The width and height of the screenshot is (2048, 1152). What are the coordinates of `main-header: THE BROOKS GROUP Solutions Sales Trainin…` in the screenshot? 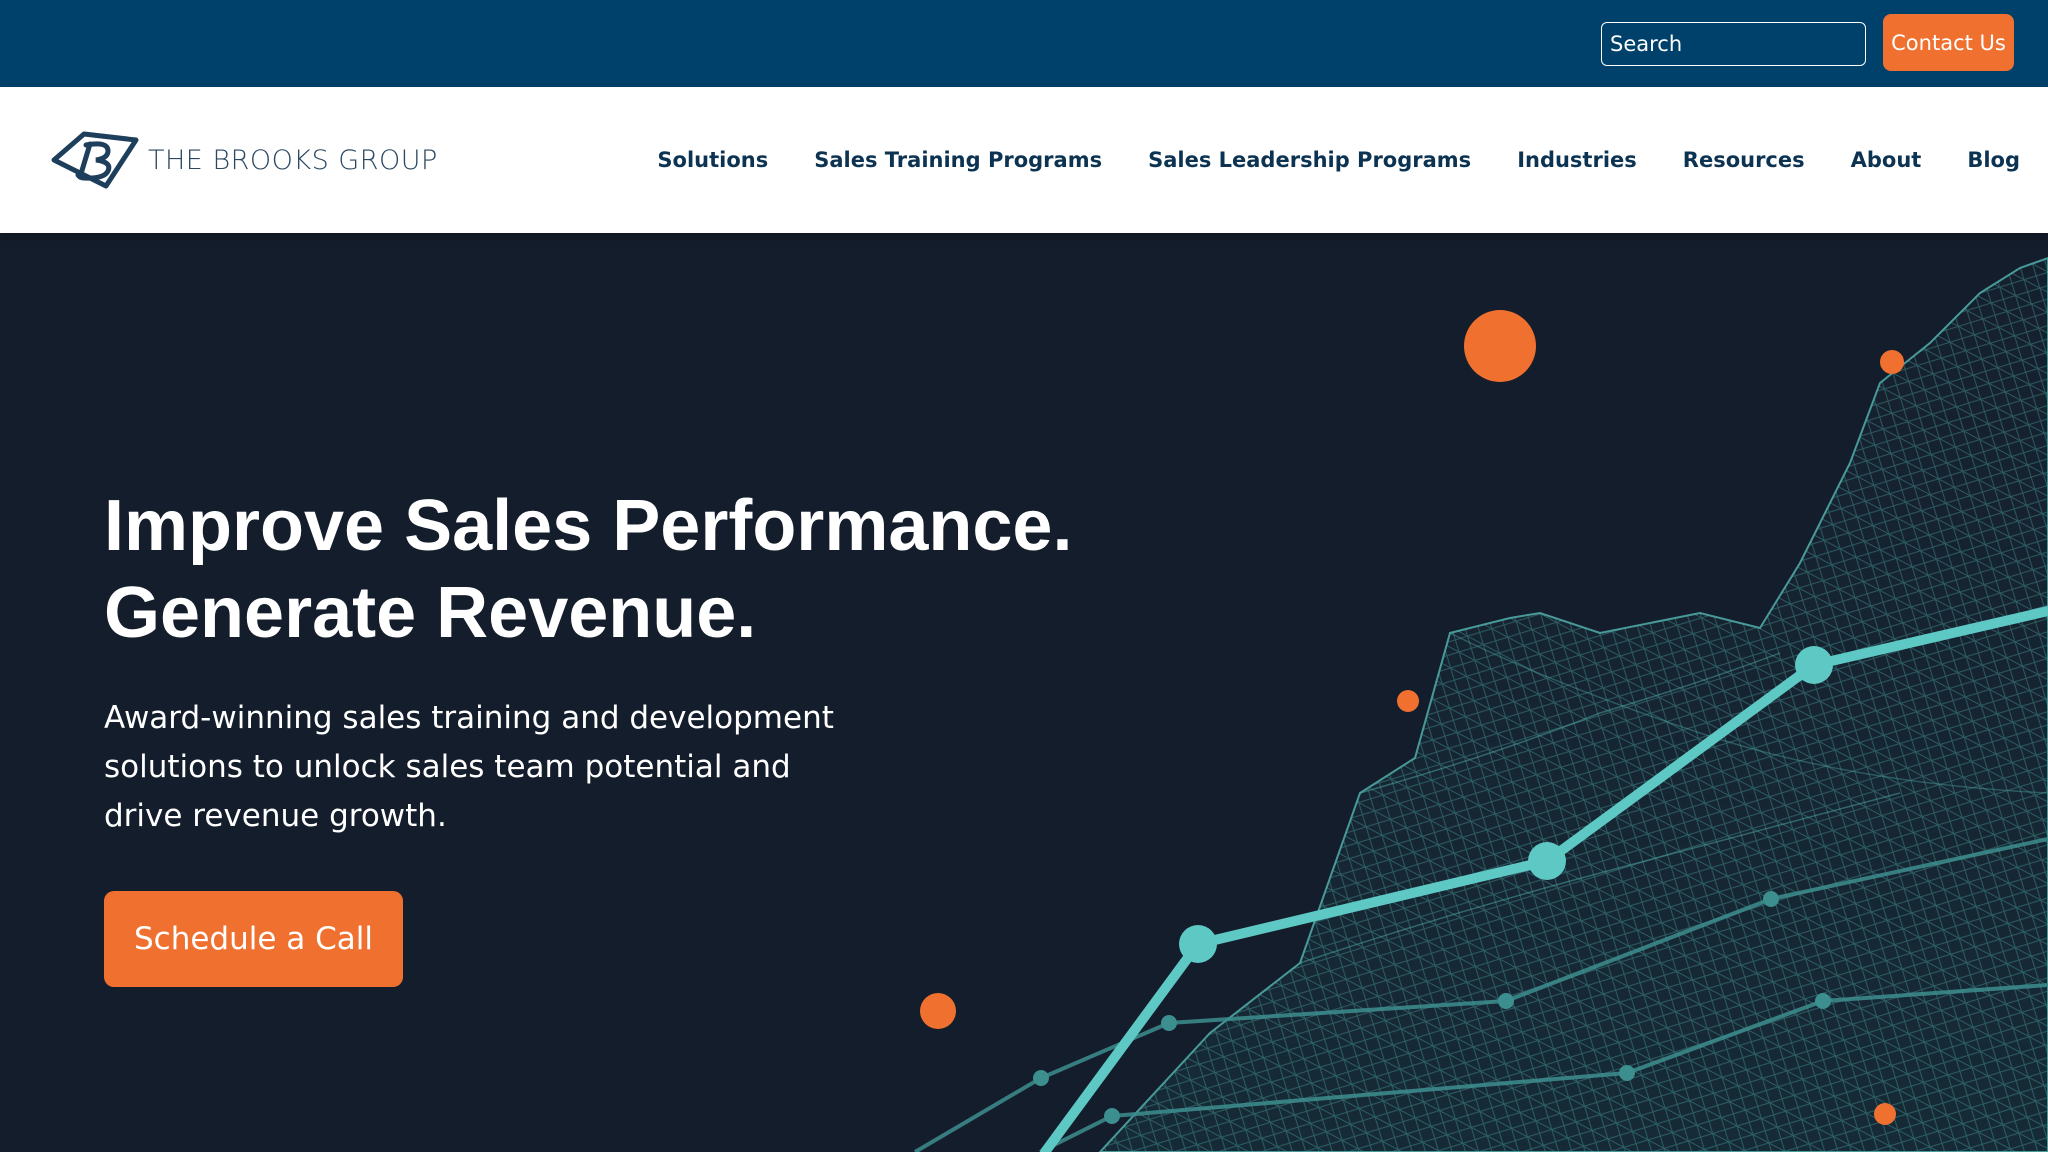 It's located at (1024, 160).